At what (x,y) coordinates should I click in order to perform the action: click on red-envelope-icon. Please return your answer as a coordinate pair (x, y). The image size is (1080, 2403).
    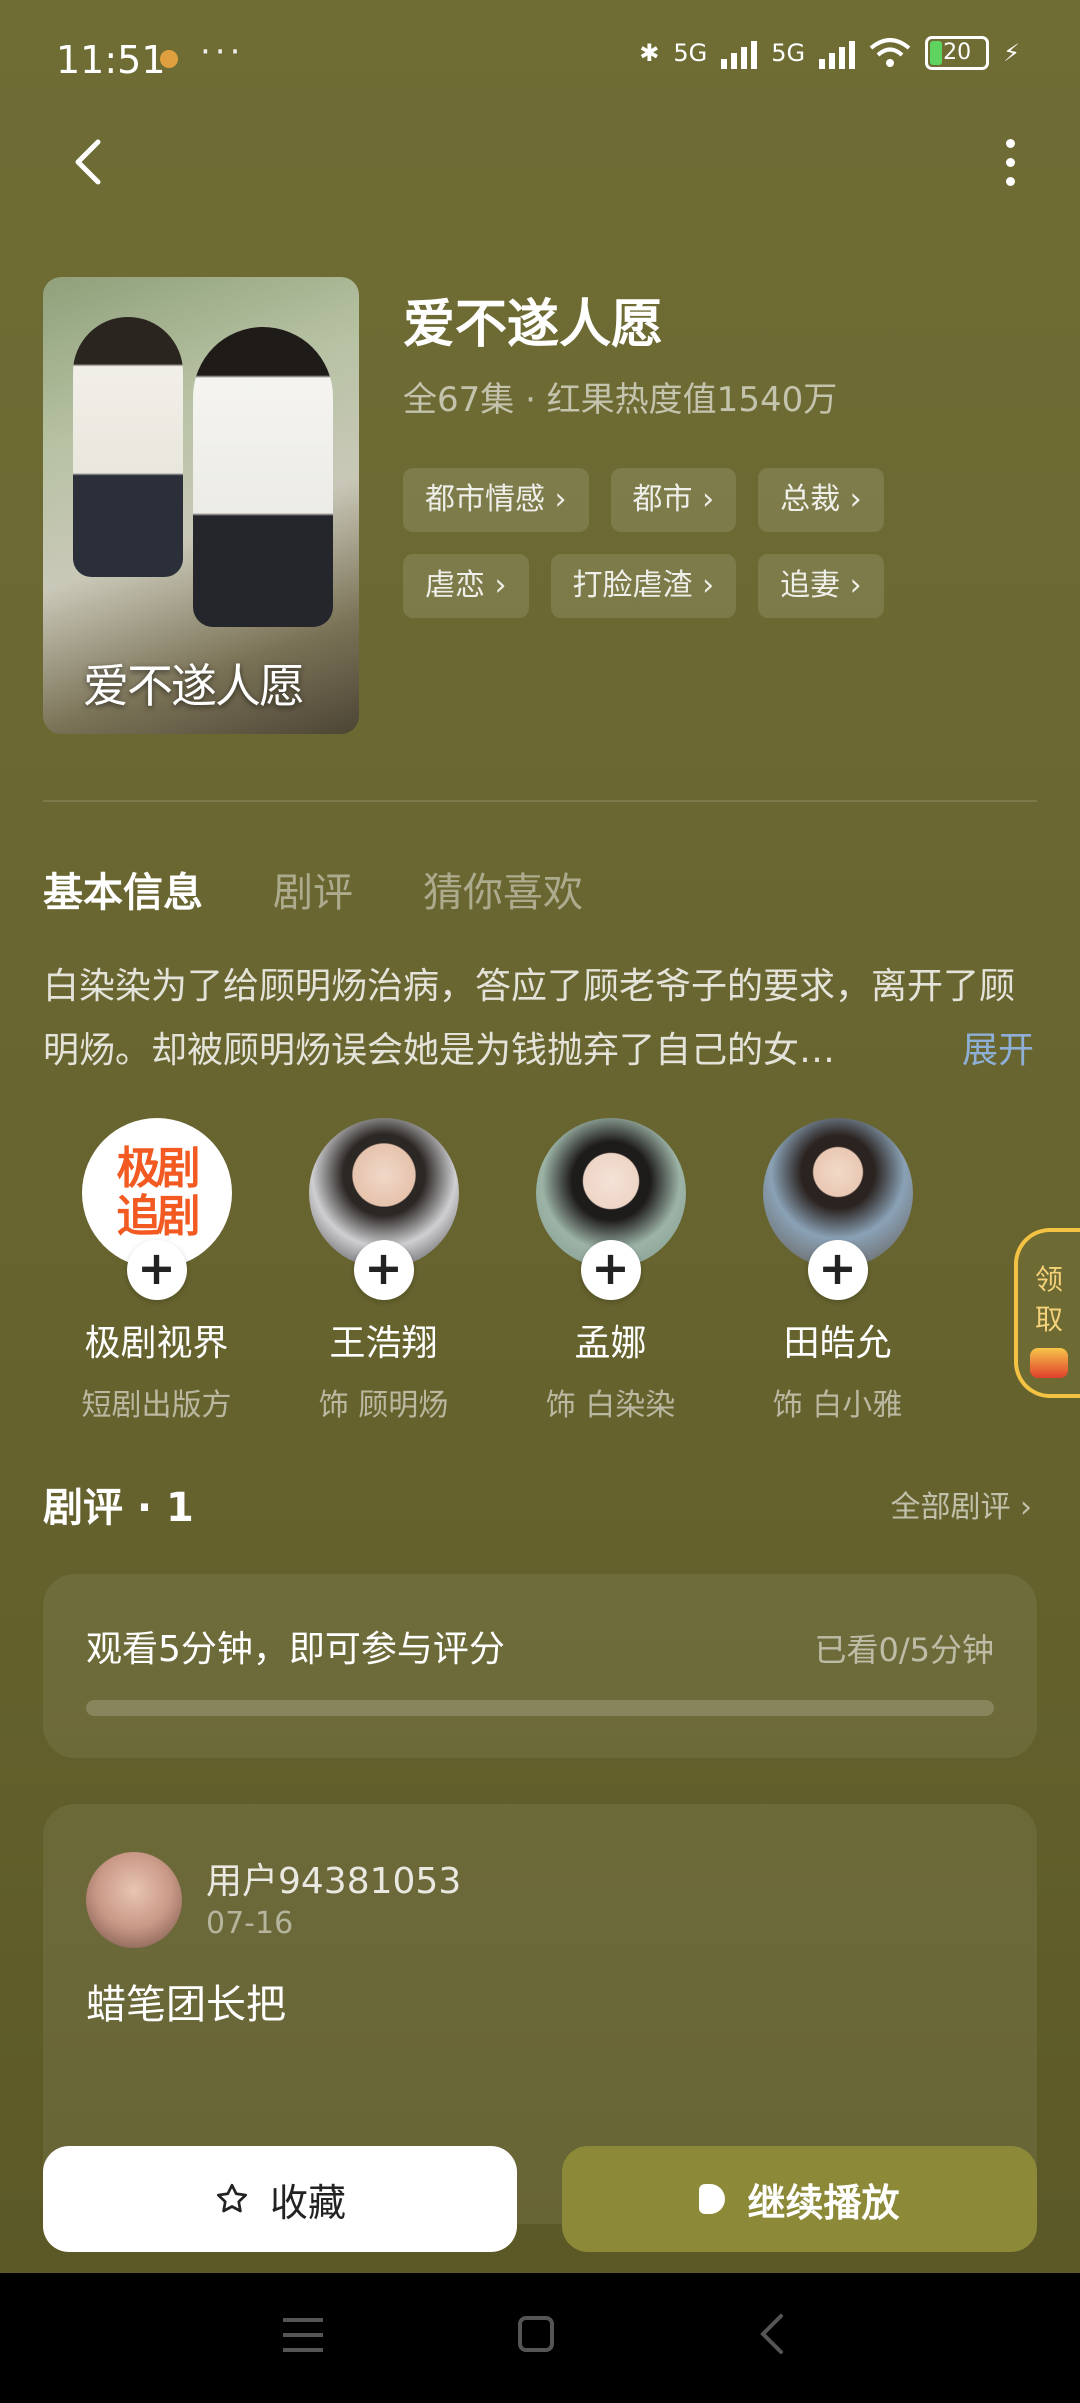
    Looking at the image, I should click on (1049, 1363).